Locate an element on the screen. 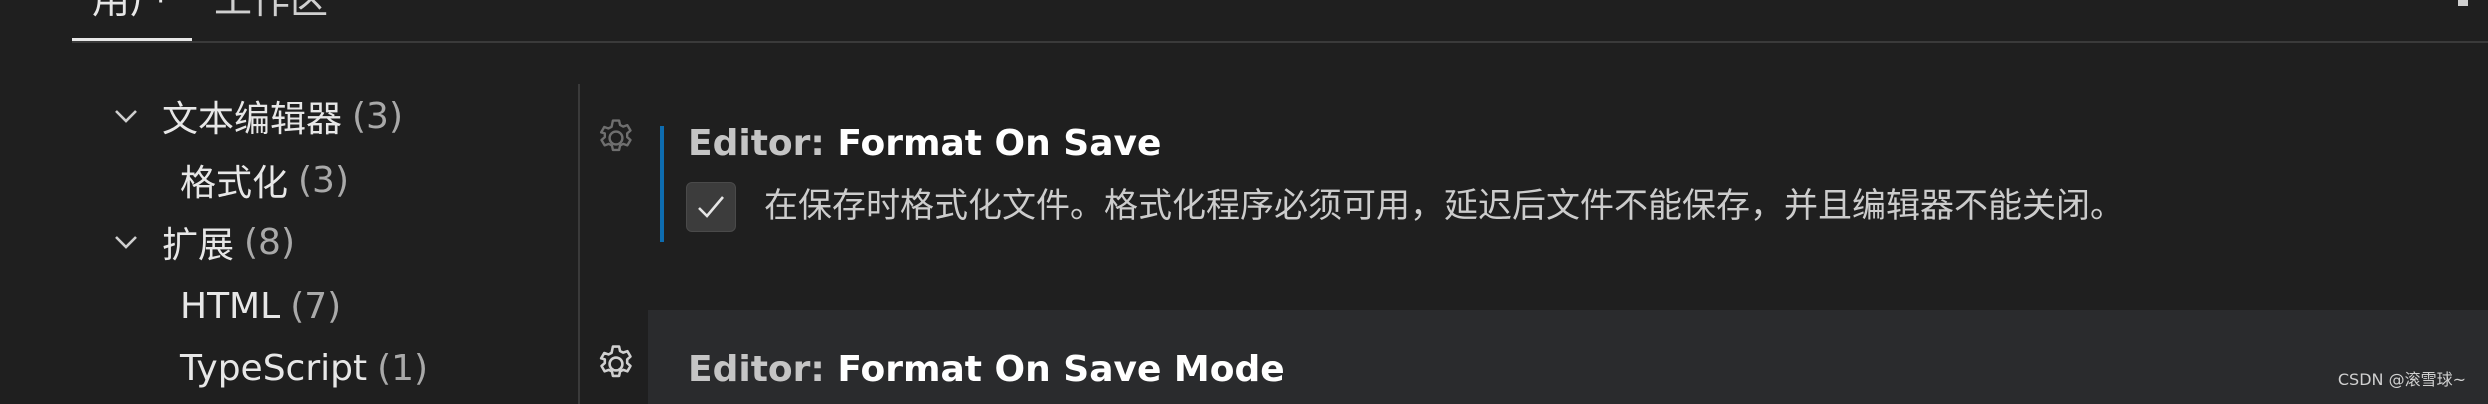 This screenshot has width=2488, height=404. setting-name: Format On Save Mode is located at coordinates (1061, 369).